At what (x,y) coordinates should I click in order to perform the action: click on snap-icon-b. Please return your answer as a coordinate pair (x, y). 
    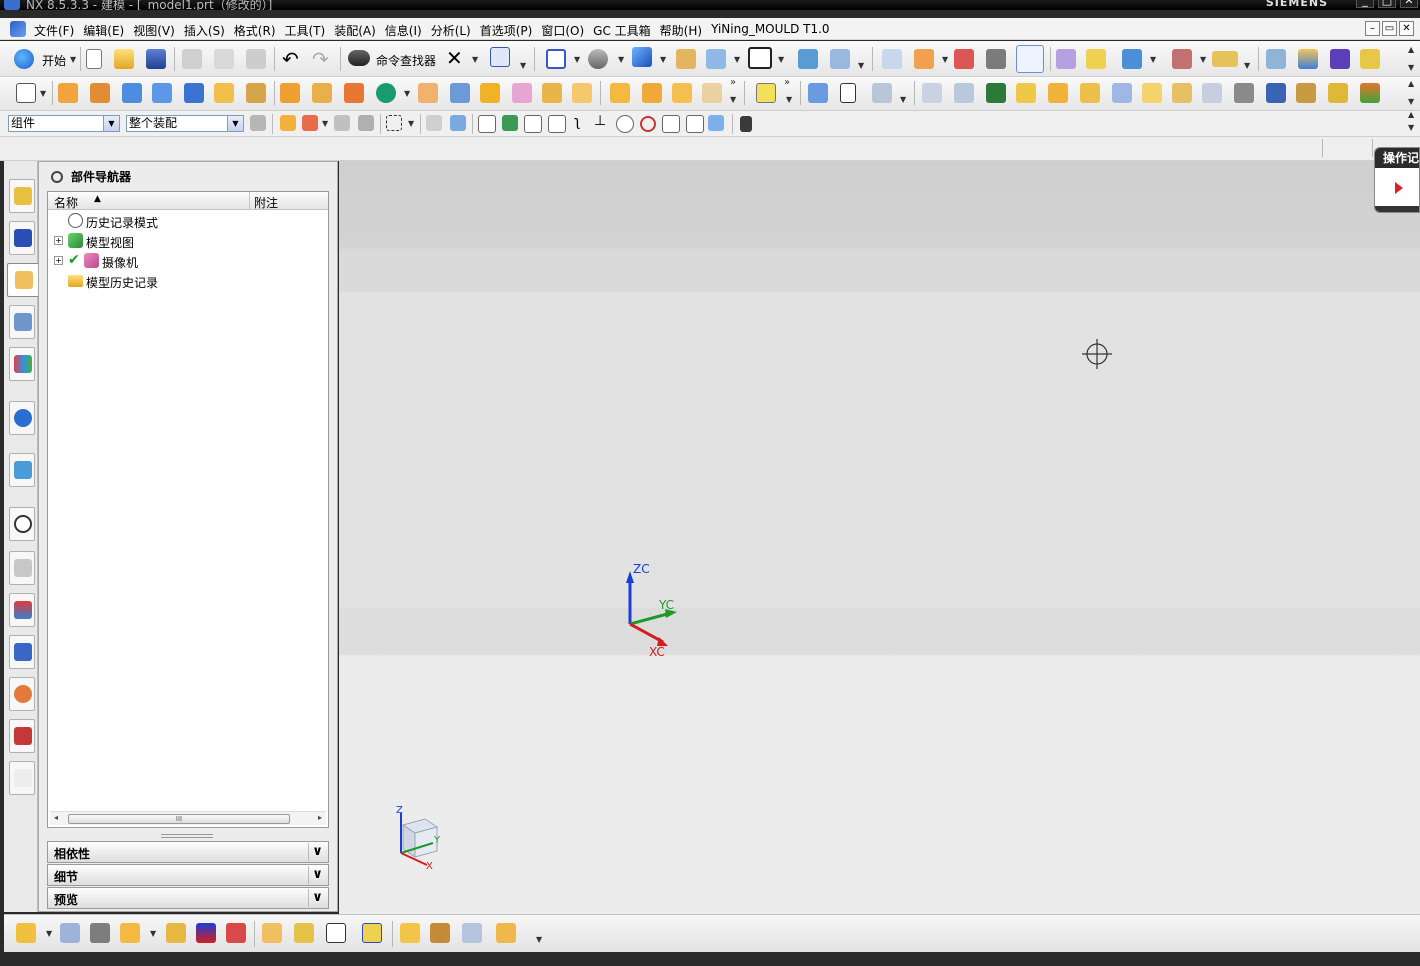
    Looking at the image, I should click on (1096, 59).